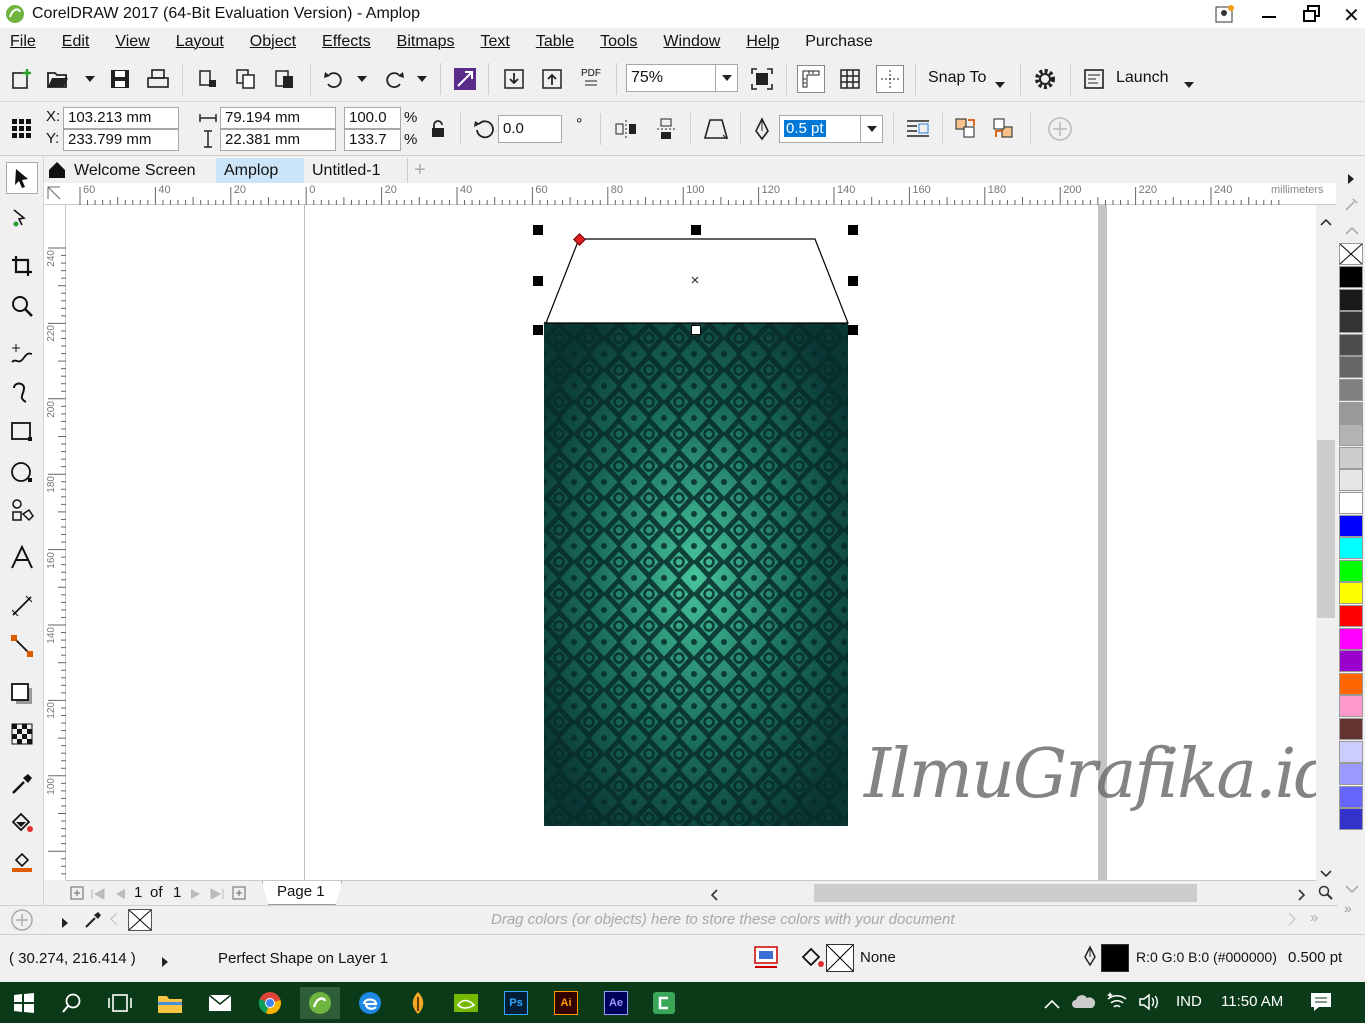 The width and height of the screenshot is (1365, 1023). I want to click on menu-purchase: Purchase, so click(839, 42).